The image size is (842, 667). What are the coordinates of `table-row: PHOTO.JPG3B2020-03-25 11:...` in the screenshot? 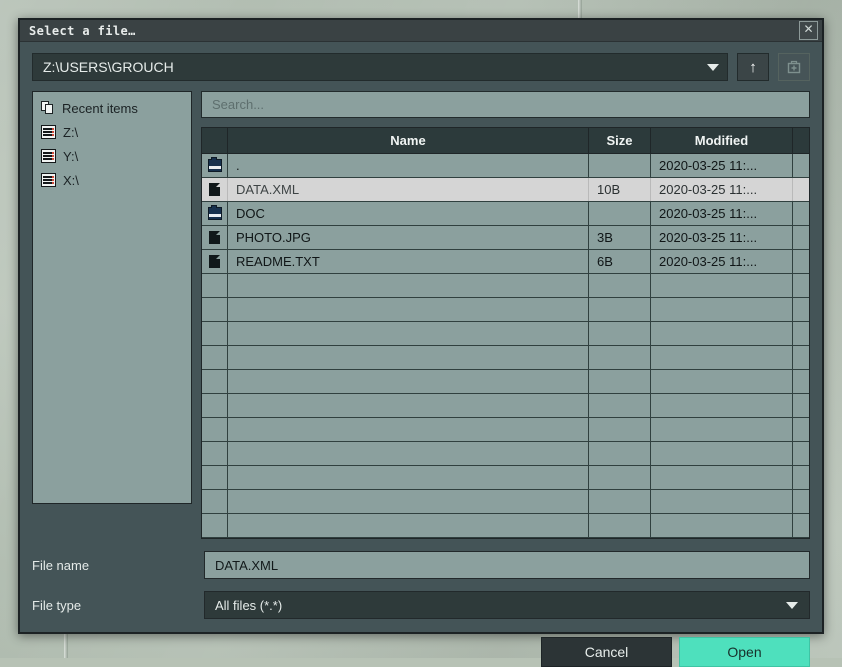 It's located at (505, 238).